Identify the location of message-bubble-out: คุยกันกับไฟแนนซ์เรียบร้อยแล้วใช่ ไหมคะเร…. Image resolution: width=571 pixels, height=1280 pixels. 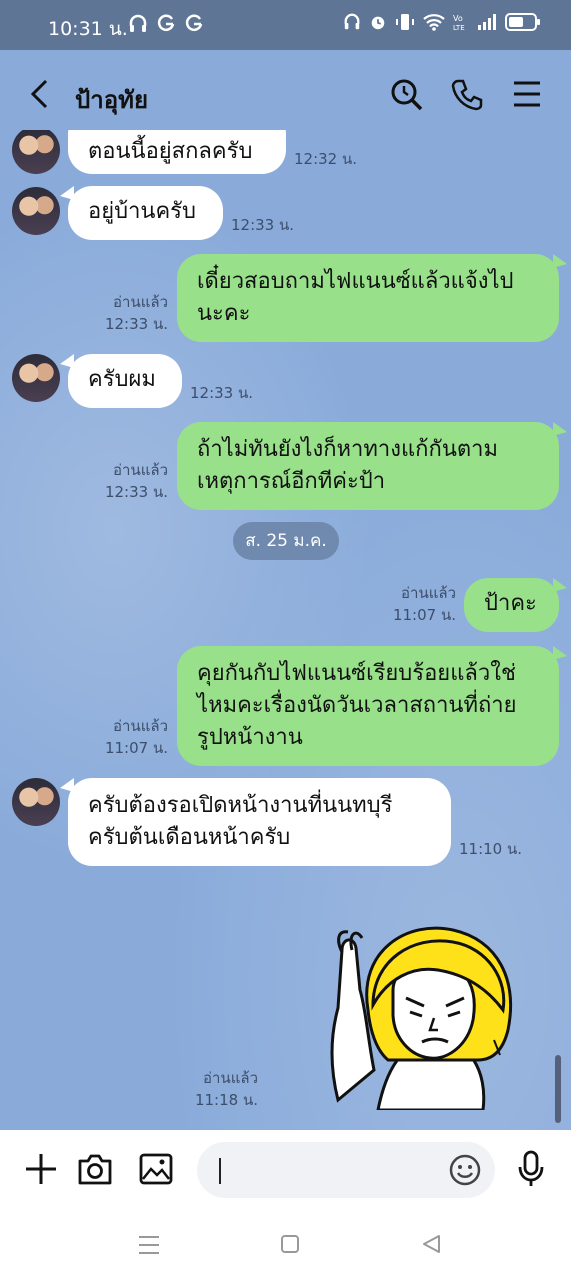
(368, 706).